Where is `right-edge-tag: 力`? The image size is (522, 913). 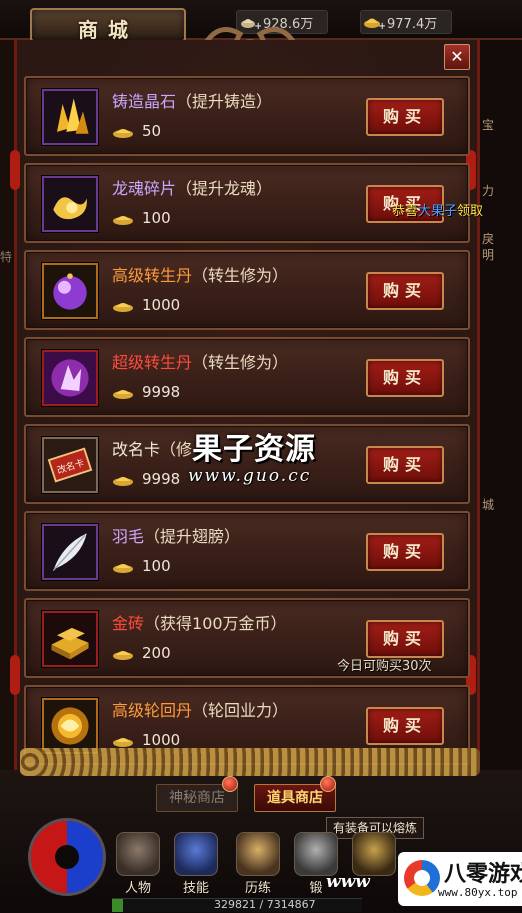
right-edge-tag: 力 is located at coordinates (488, 191).